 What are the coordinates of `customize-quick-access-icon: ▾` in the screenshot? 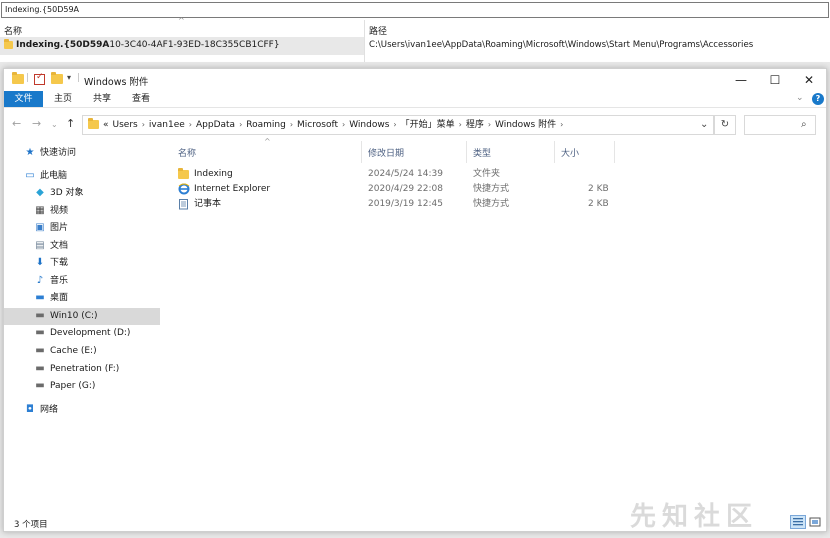 It's located at (69, 77).